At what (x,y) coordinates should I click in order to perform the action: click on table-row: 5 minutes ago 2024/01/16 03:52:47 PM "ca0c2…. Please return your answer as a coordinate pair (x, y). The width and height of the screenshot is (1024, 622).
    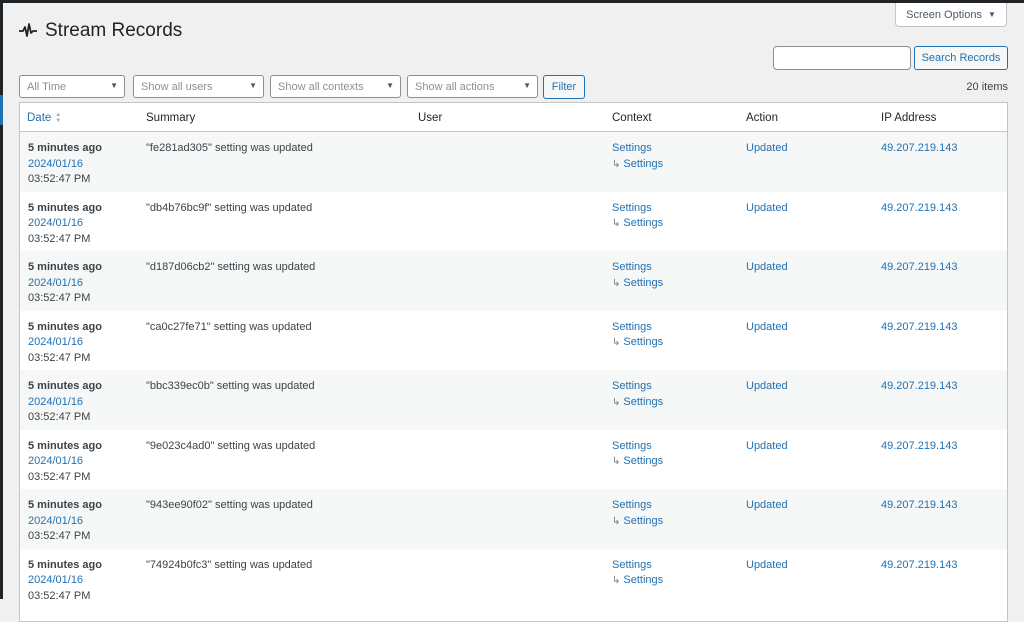
    Looking at the image, I should click on (513, 341).